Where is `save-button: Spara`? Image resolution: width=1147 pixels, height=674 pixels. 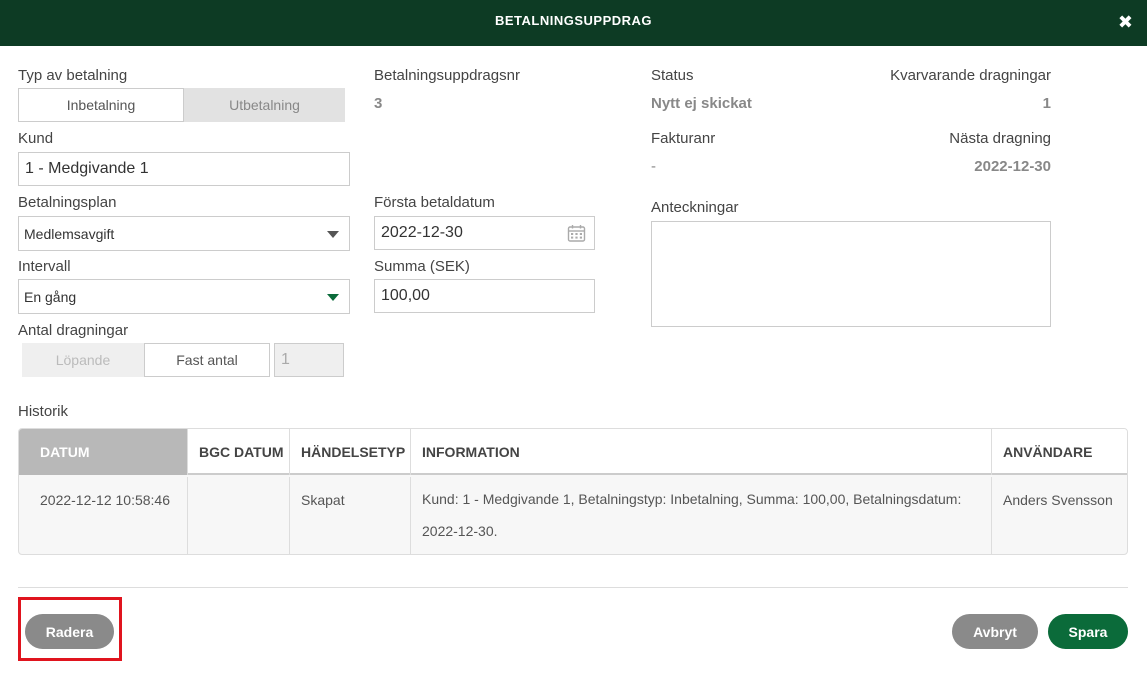
save-button: Spara is located at coordinates (1088, 631).